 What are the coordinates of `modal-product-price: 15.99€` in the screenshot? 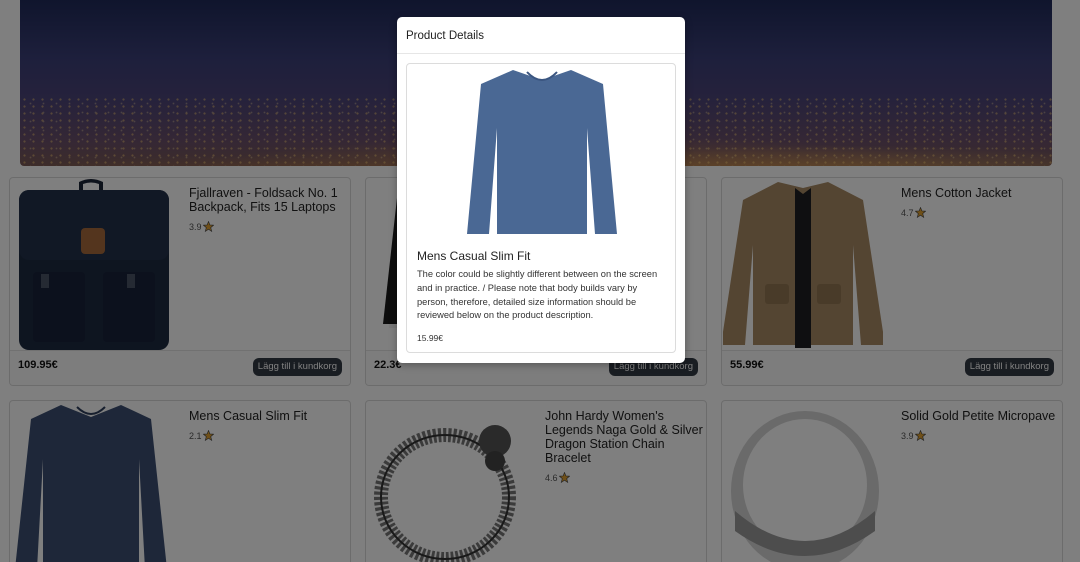 It's located at (430, 338).